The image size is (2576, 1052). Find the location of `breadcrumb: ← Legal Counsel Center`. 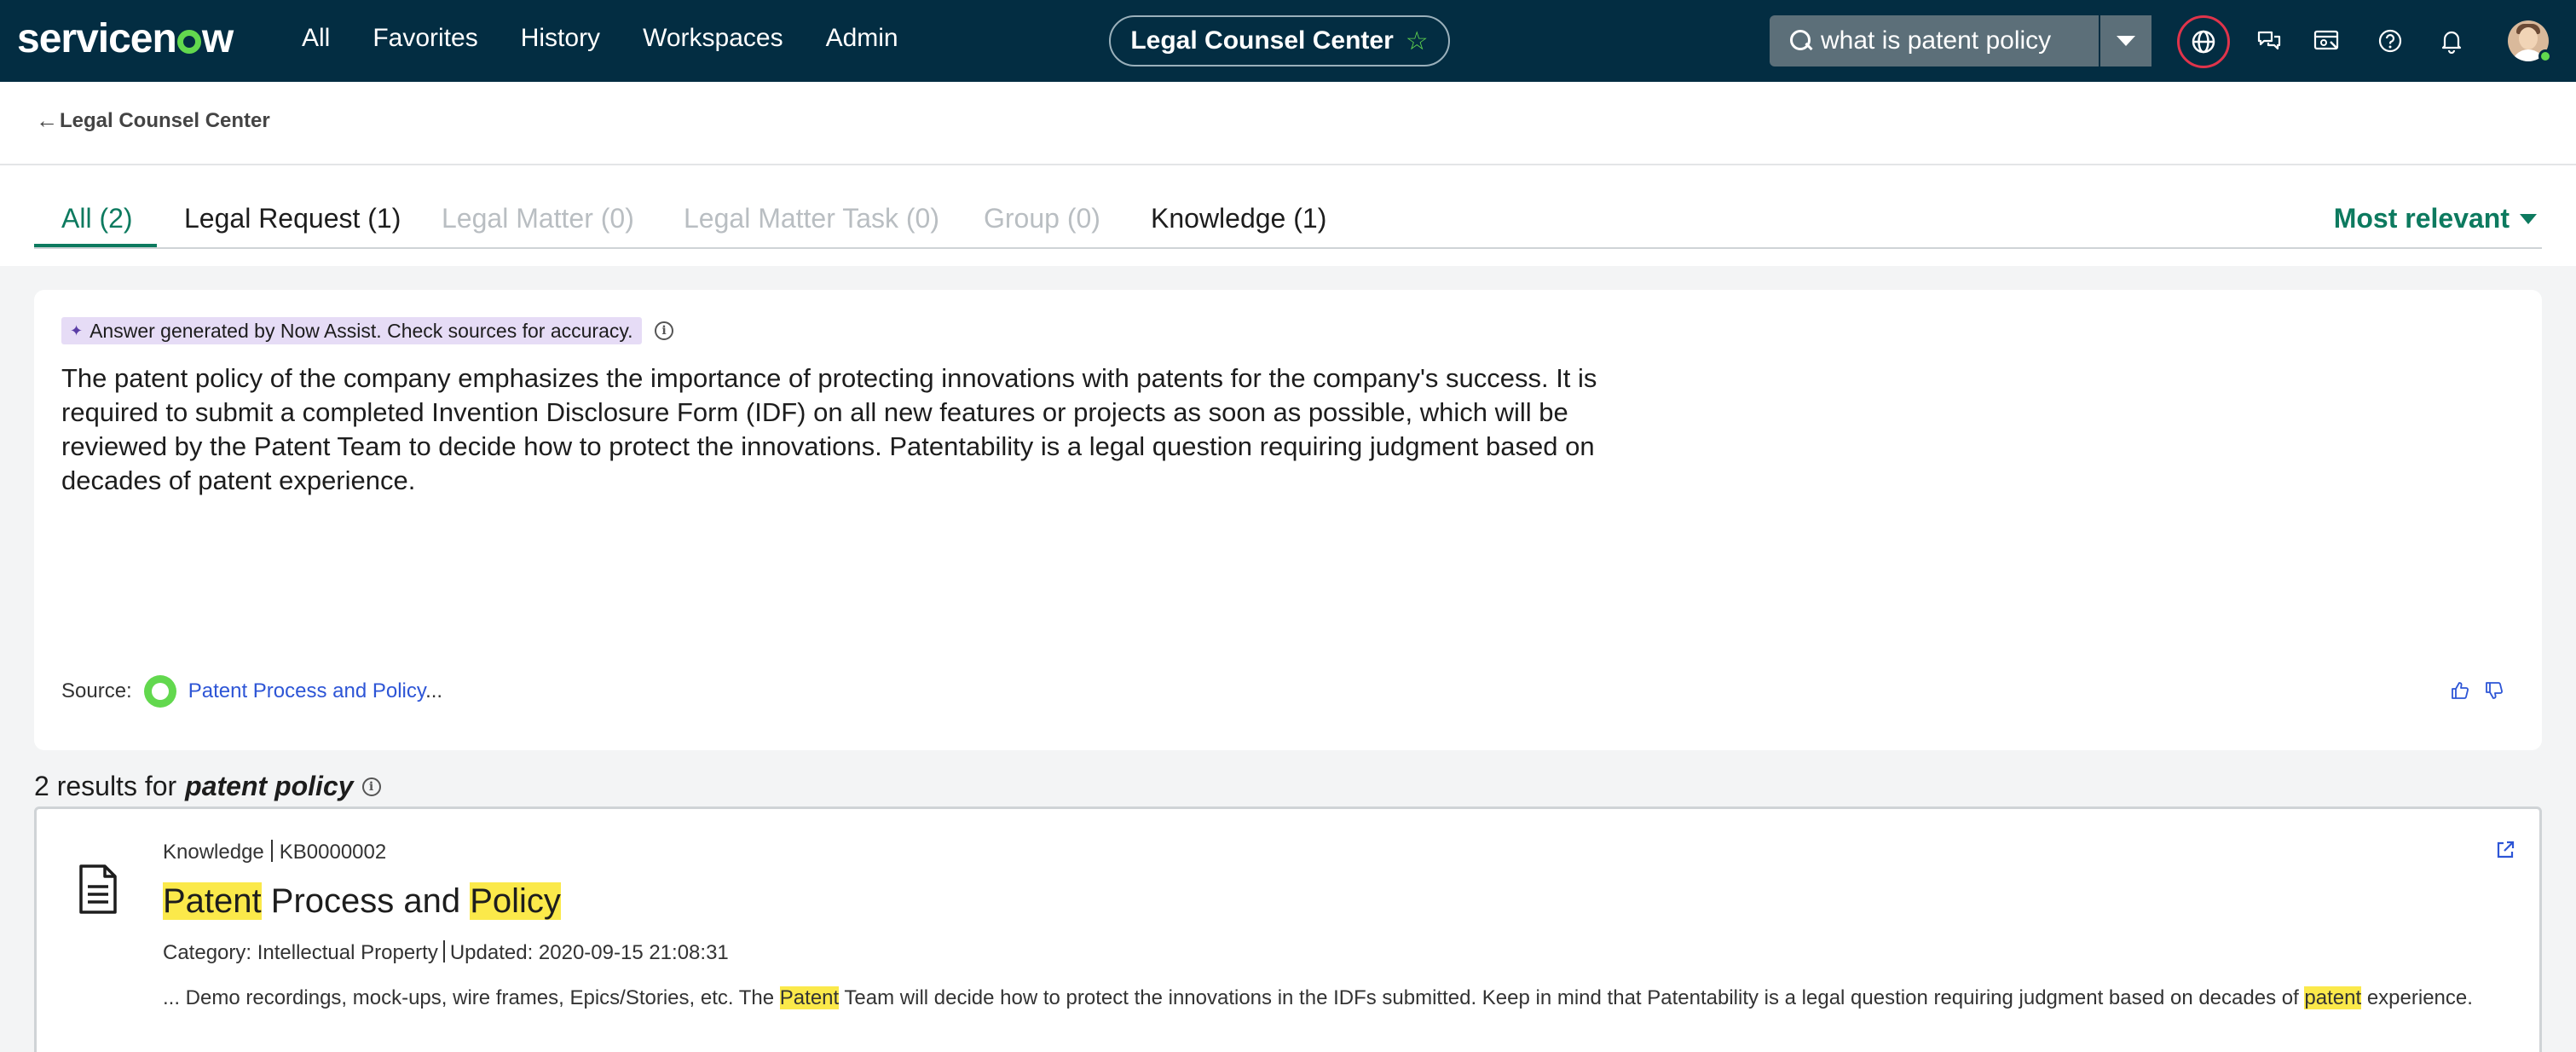

breadcrumb: ← Legal Counsel Center is located at coordinates (153, 121).